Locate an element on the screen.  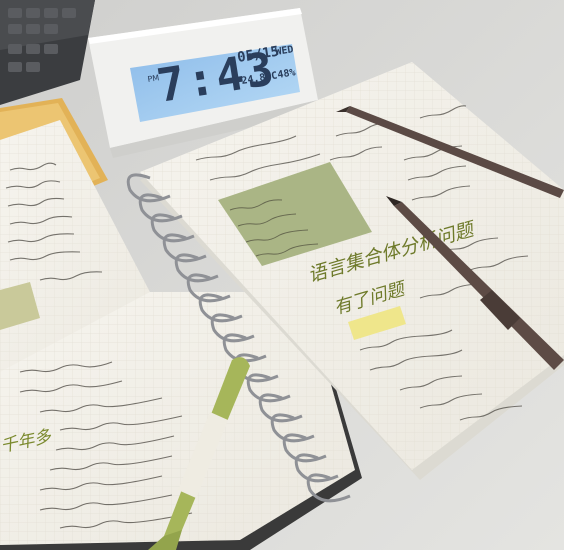
clock-ampm: PM is located at coordinates (153, 78).